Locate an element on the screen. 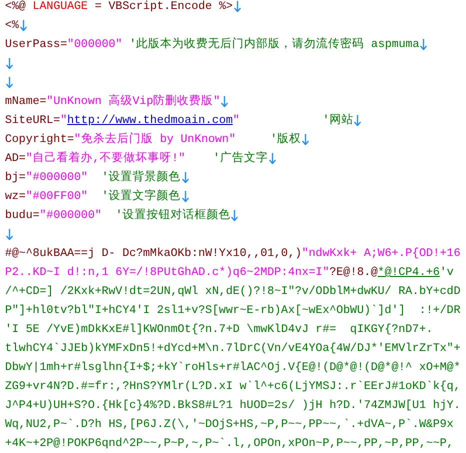  comment-text: 'I 5E /YvE)mDkKxE#l]KWOnmOt{?n.7+D \mwKlD4vJ r#= qIKGY{?nD7+. is located at coordinates (219, 330).